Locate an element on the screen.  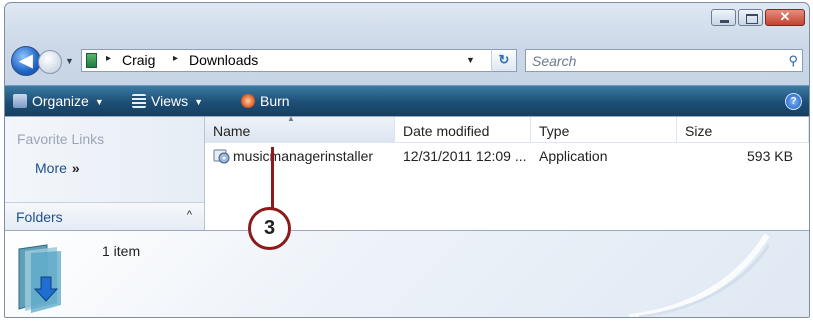
caption-buttons: ✕ is located at coordinates (758, 17).